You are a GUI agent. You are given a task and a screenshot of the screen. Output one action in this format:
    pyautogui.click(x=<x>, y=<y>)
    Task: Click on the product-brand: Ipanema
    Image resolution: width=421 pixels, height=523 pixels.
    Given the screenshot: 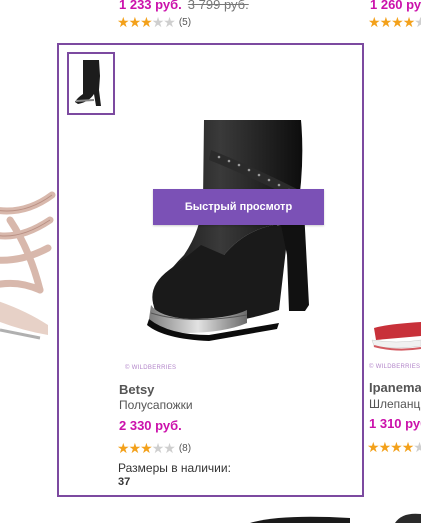 What is the action you would take?
    pyautogui.click(x=395, y=387)
    